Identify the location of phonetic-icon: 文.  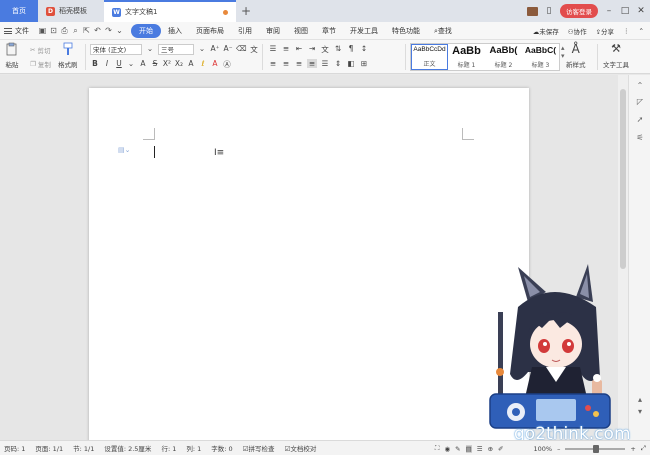
(254, 49).